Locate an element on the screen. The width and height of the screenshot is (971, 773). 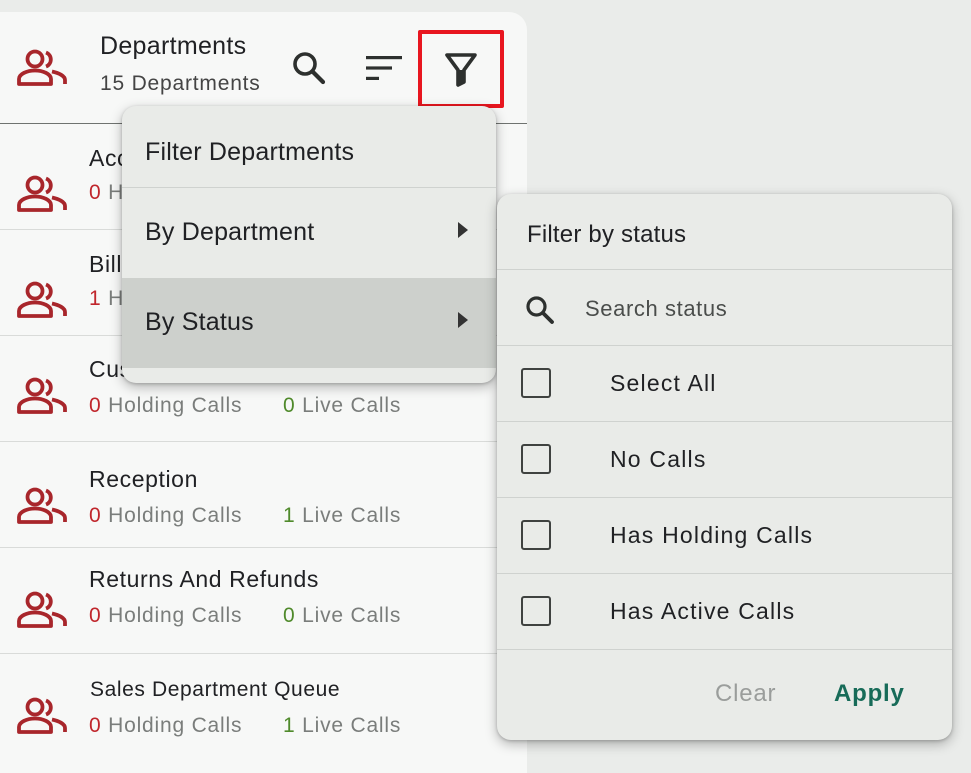
holding-count: 1 is located at coordinates (95, 298).